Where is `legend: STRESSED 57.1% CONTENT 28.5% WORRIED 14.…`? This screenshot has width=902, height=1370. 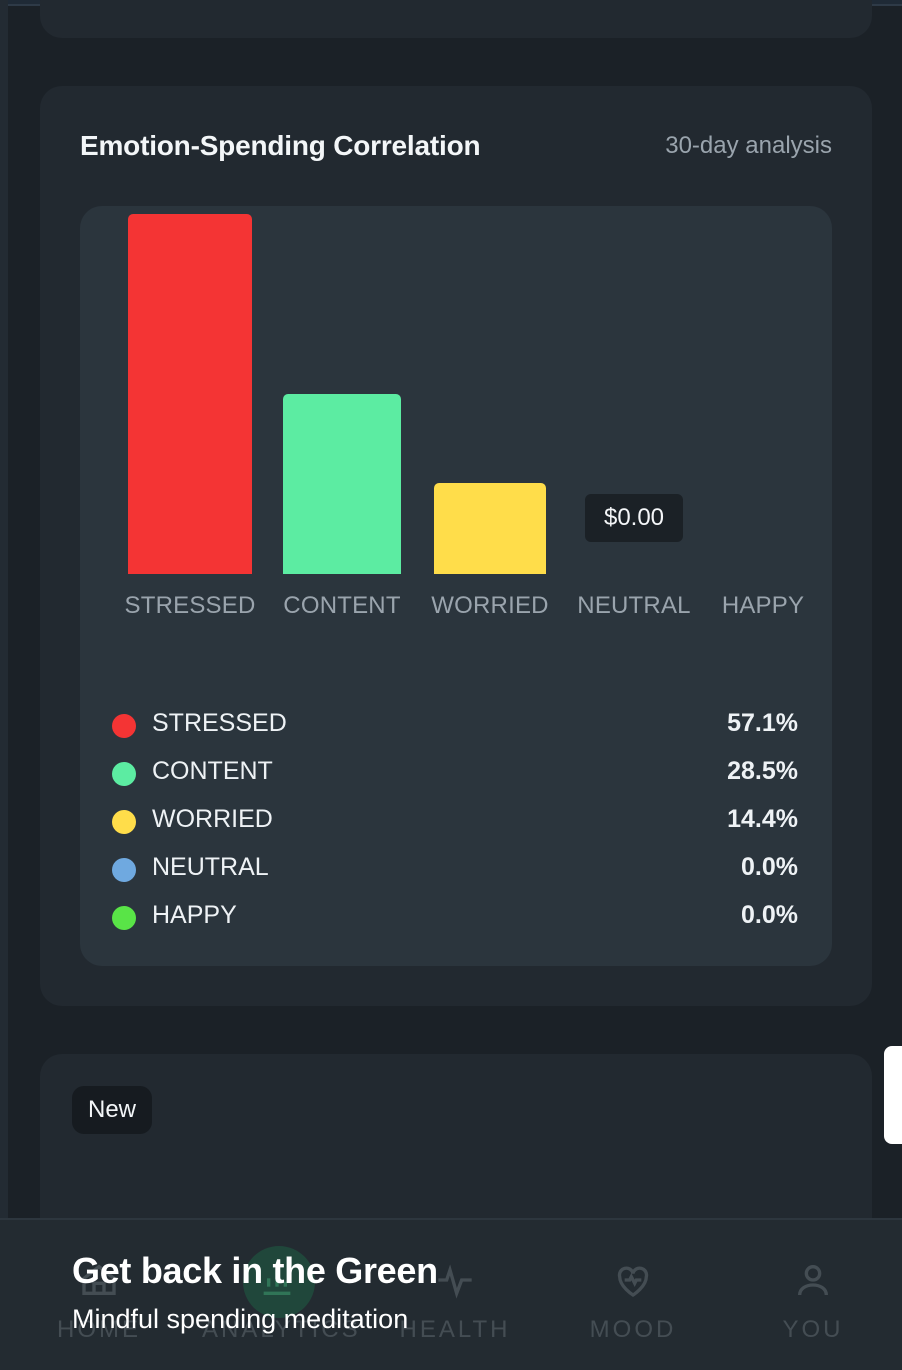
legend: STRESSED 57.1% CONTENT 28.5% WORRIED 14.… is located at coordinates (455, 826).